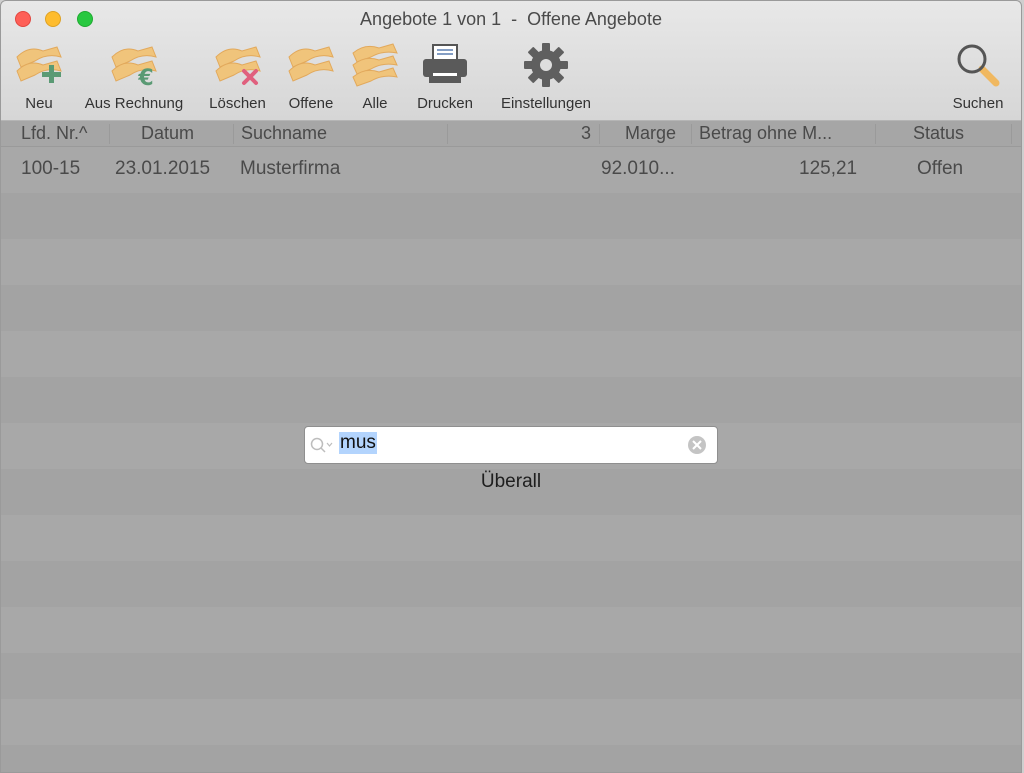  Describe the element at coordinates (650, 133) in the screenshot. I see `column-header-marge: Marge` at that location.